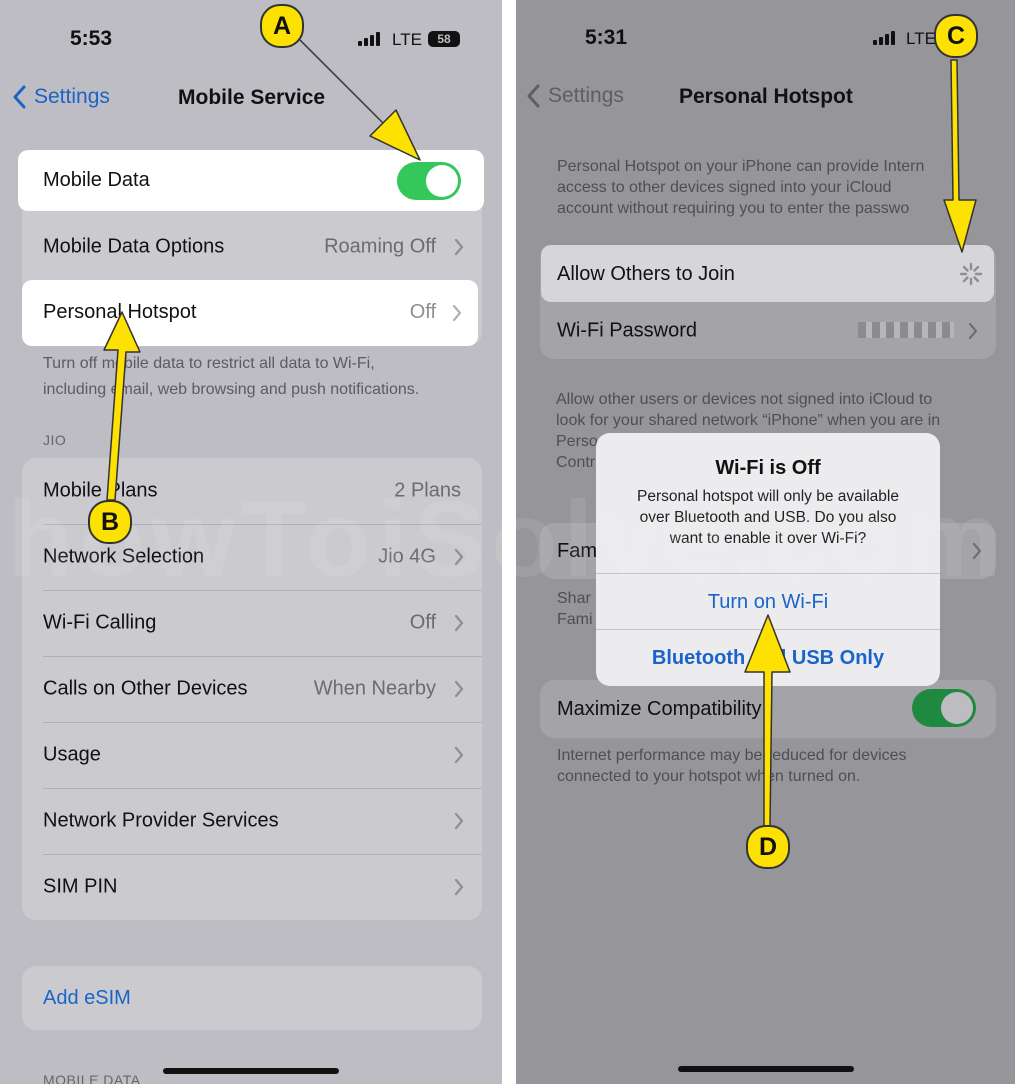 The width and height of the screenshot is (1015, 1084). I want to click on arrow-d, so click(767, 721).